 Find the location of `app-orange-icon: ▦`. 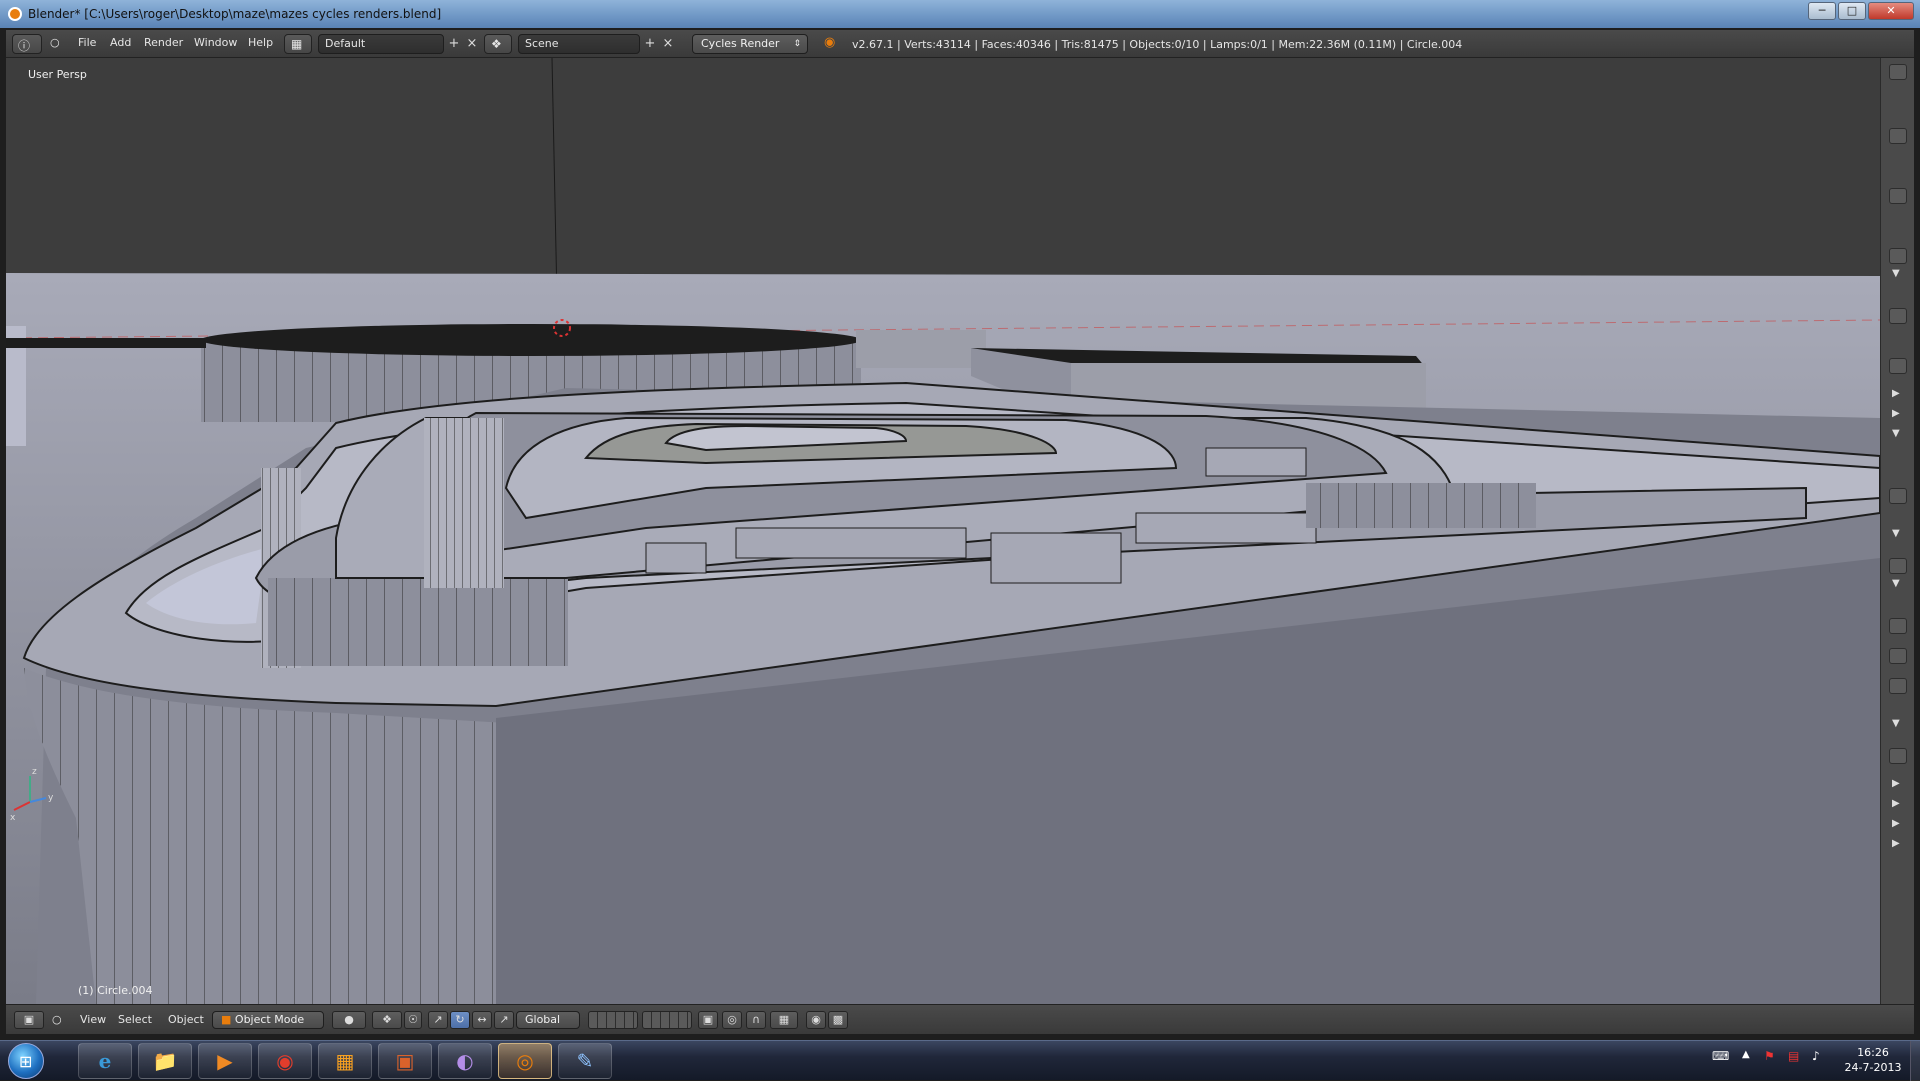

app-orange-icon: ▦ is located at coordinates (345, 1061).